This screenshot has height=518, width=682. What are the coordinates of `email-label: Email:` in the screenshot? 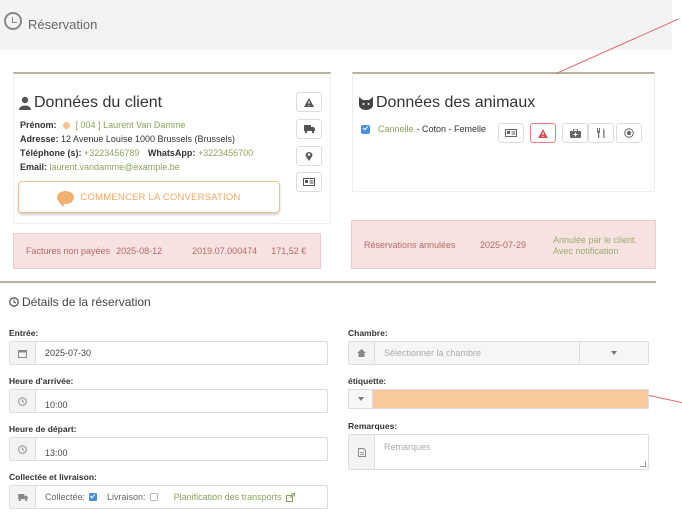 It's located at (34, 167).